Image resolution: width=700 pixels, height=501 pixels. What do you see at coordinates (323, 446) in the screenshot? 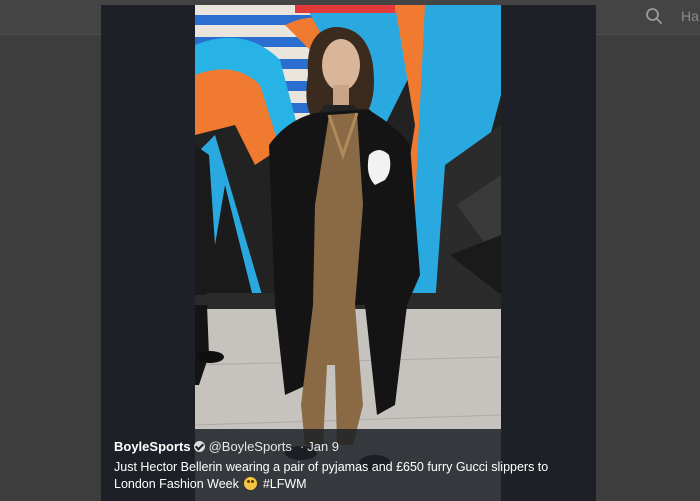
I see `tweet-date: Jan 9` at bounding box center [323, 446].